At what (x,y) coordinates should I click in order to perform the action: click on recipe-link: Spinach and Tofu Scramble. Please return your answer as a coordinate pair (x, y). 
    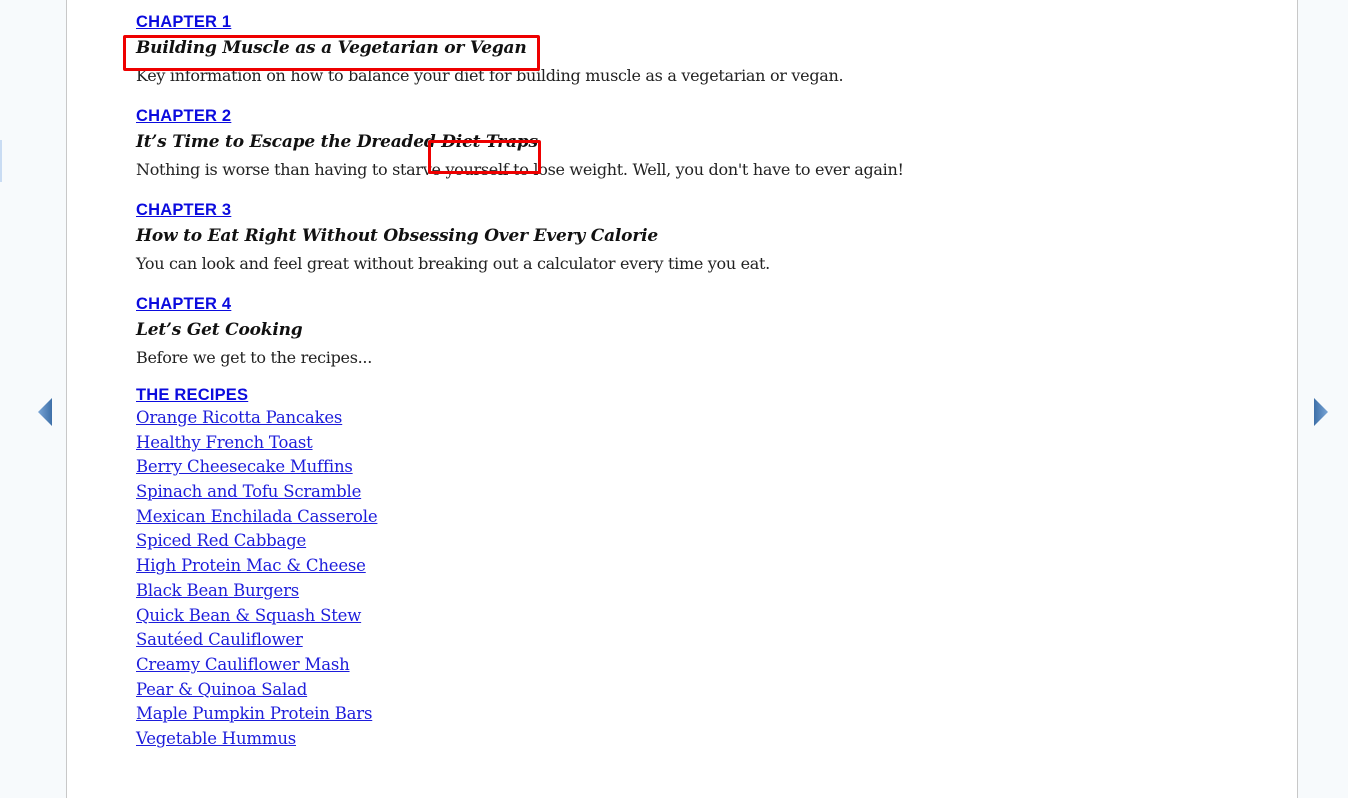
    Looking at the image, I should click on (686, 492).